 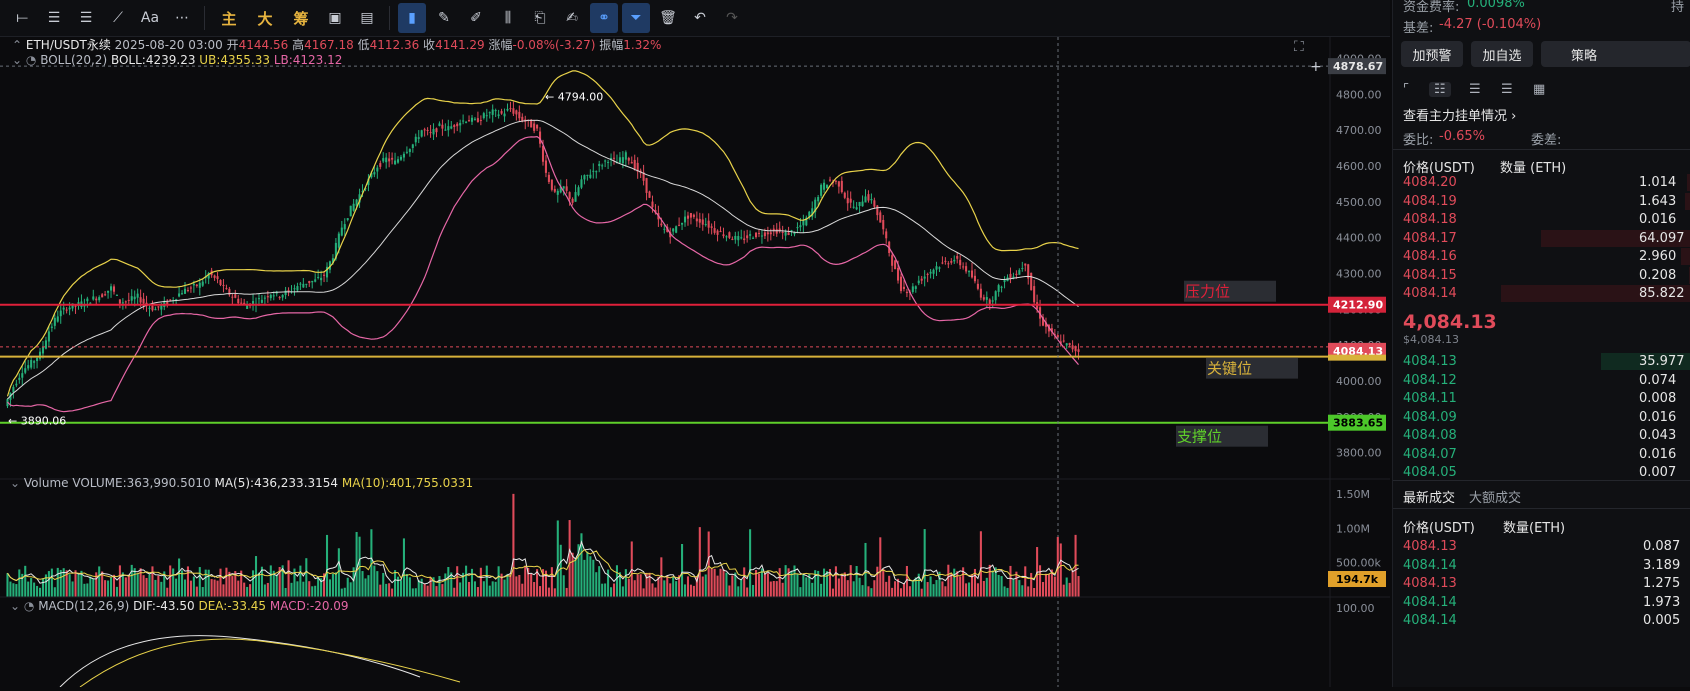 I want to click on tab-latest-trades: 最新成交, so click(x=1429, y=496).